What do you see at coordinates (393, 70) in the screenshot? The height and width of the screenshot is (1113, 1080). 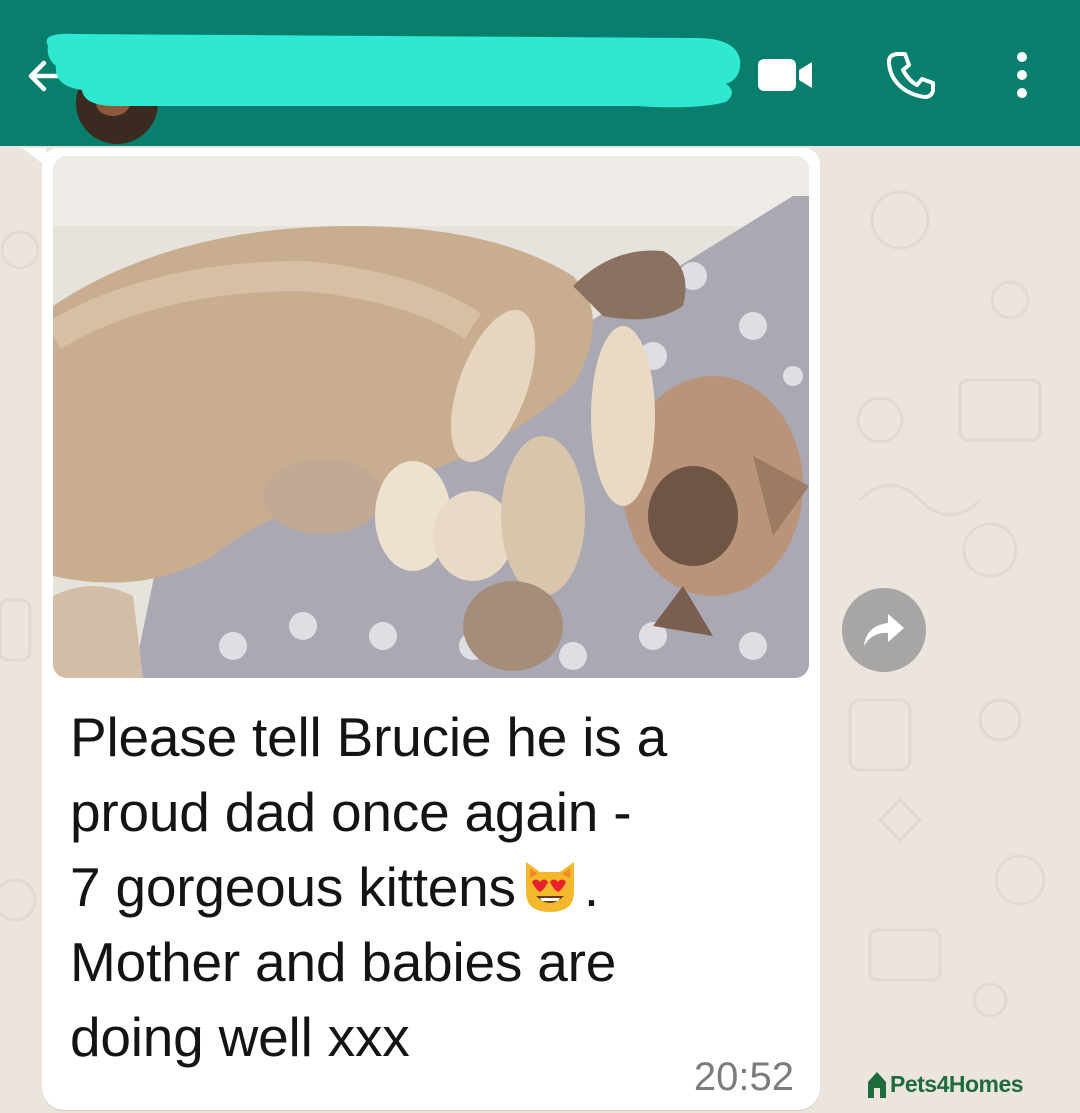 I see `contact-name-redaction` at bounding box center [393, 70].